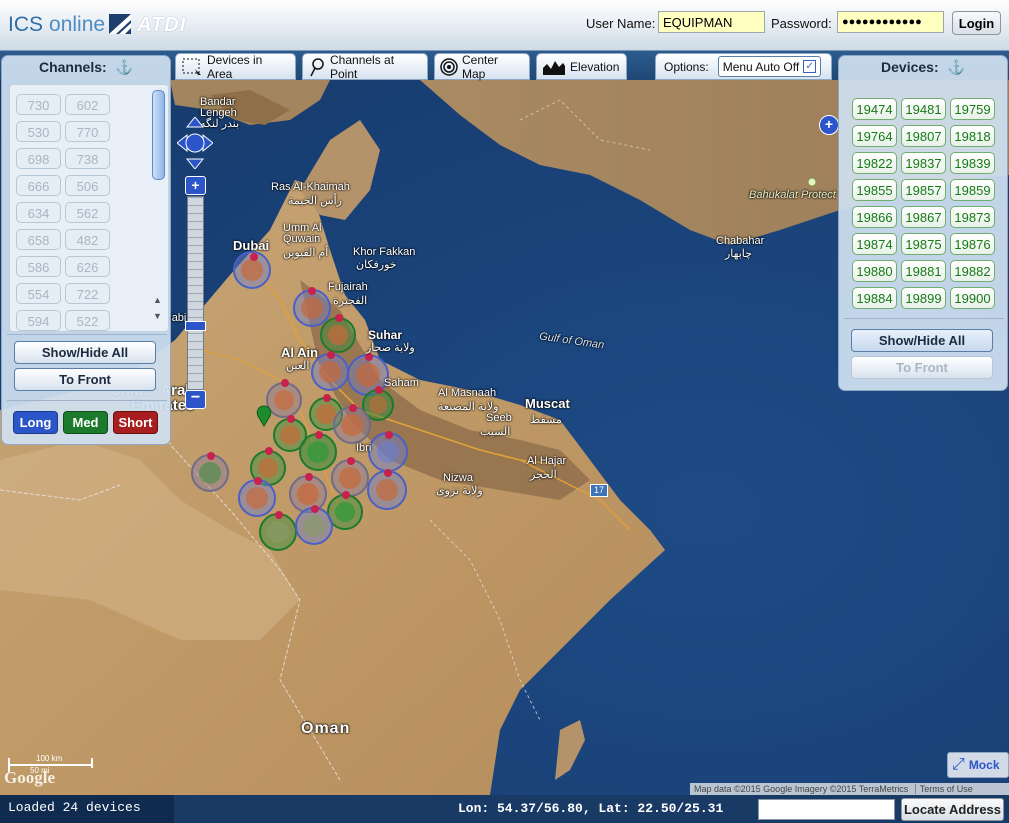 This screenshot has height=823, width=1009. What do you see at coordinates (317, 67) in the screenshot?
I see `pin-icon` at bounding box center [317, 67].